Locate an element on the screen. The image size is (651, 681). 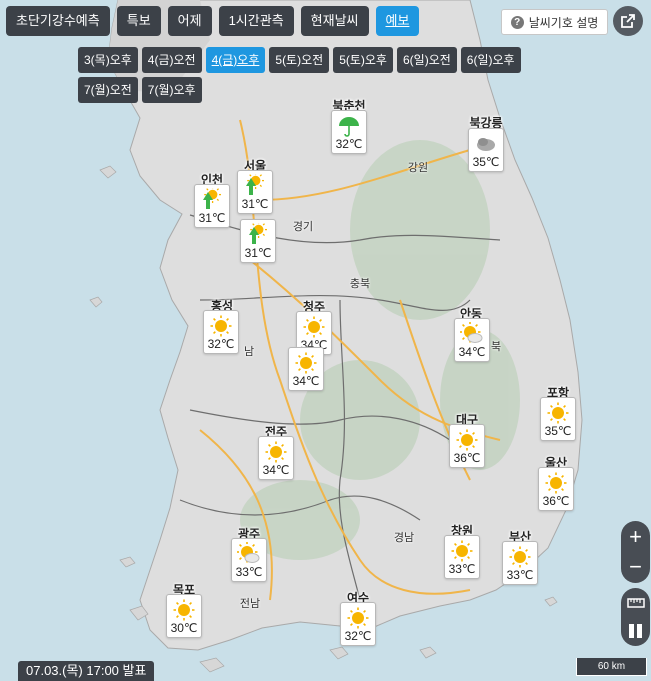
time-option-selected: 4(금)오후 is located at coordinates (235, 60).